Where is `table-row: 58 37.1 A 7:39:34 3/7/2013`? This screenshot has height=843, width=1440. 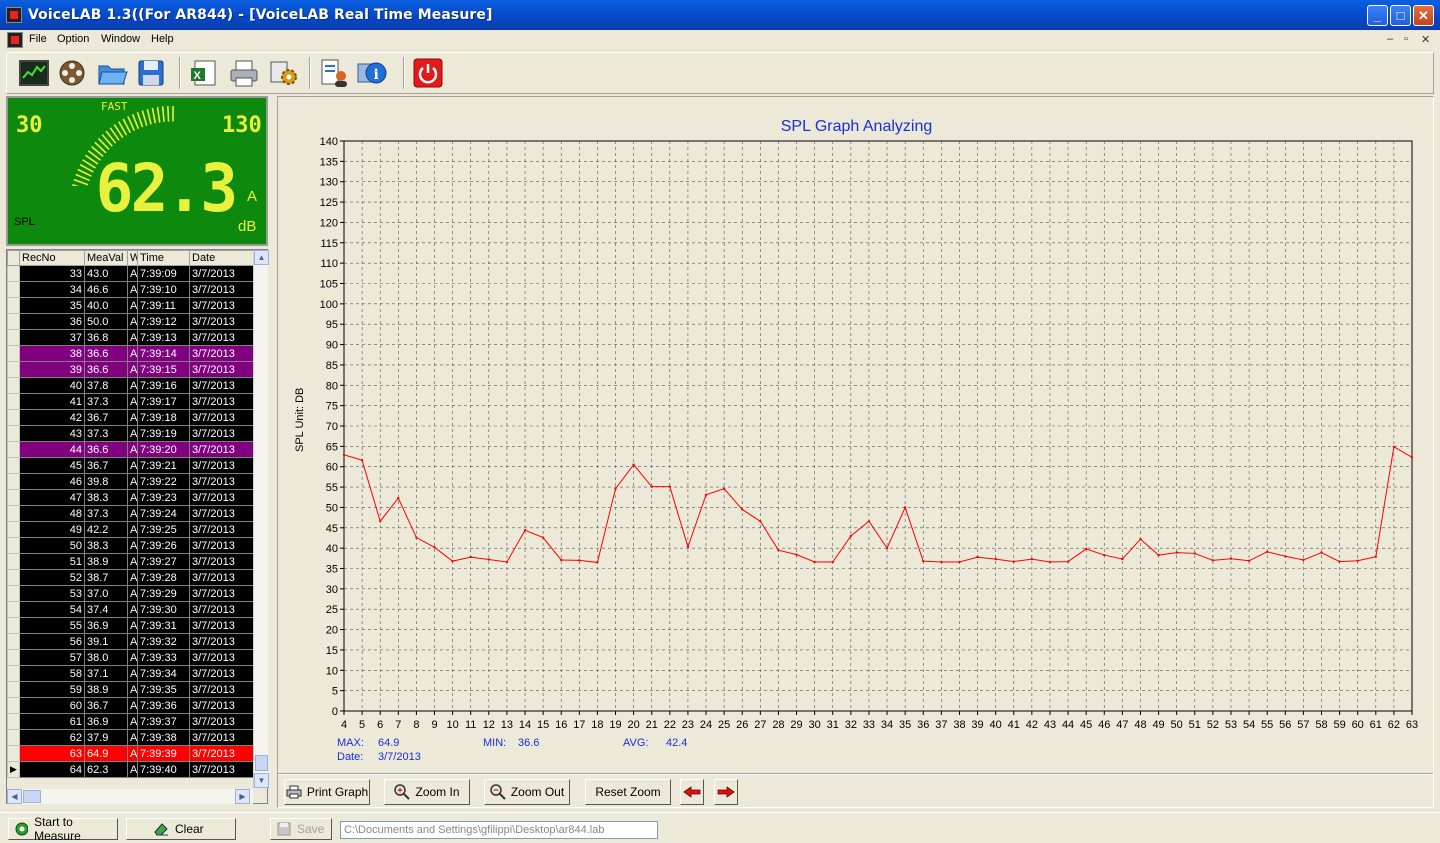 table-row: 58 37.1 A 7:39:34 3/7/2013 is located at coordinates (130, 673).